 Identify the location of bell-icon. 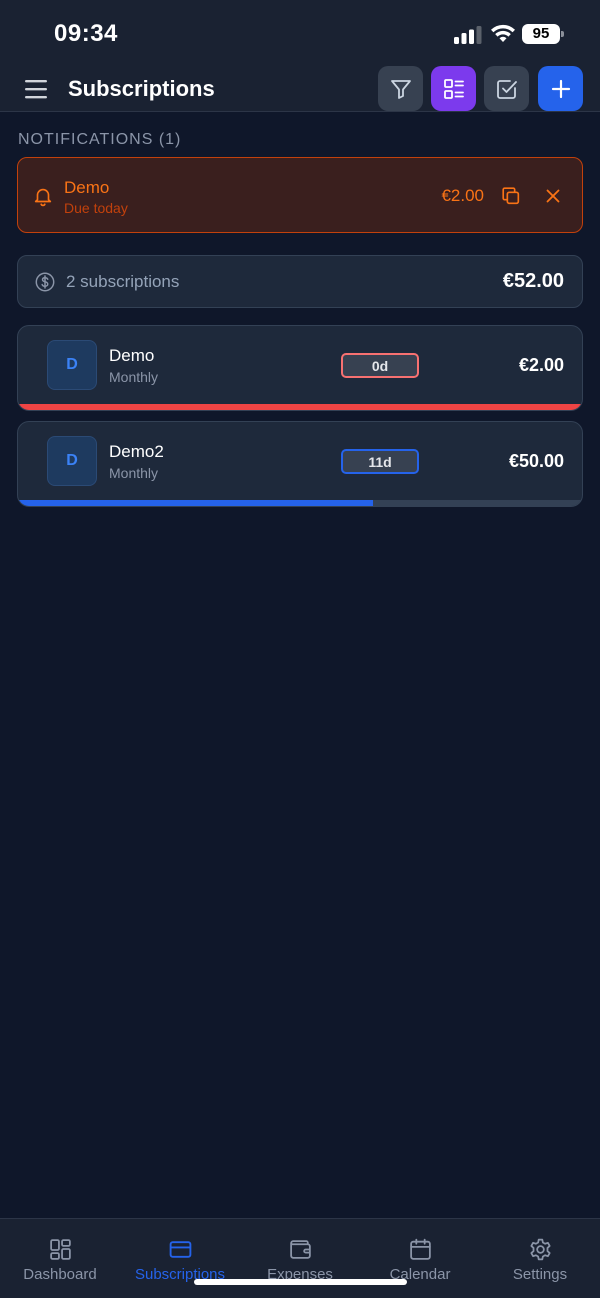
(43, 197).